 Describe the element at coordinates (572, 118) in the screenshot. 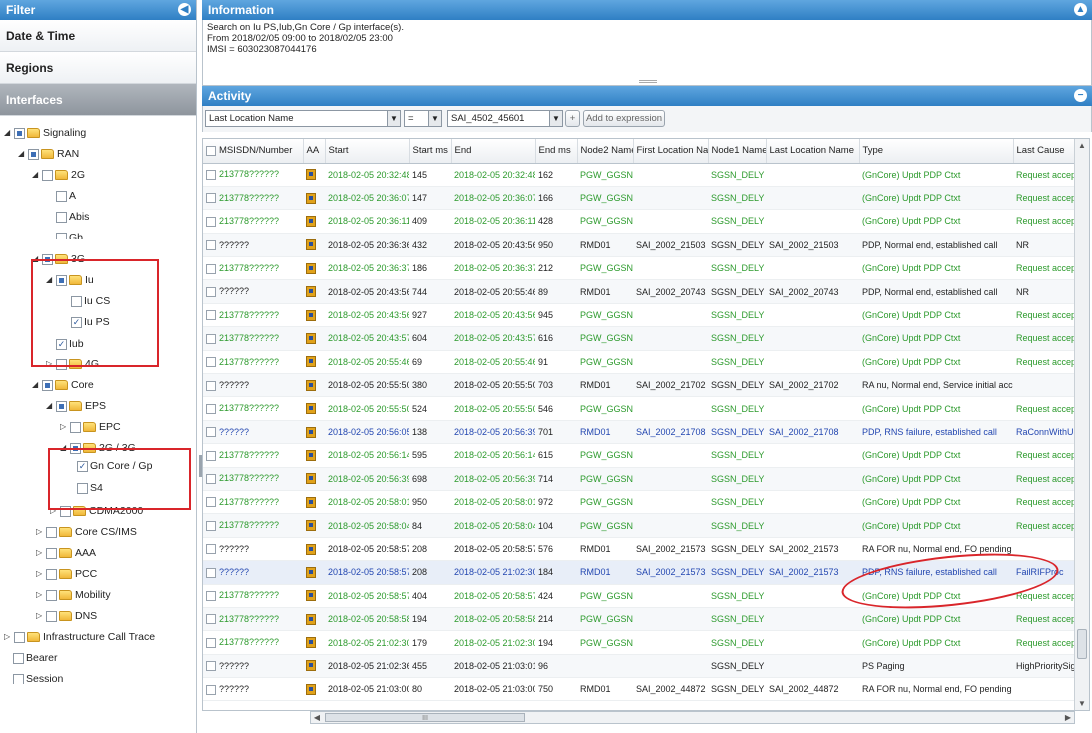

I see `add-plus-button: +` at that location.